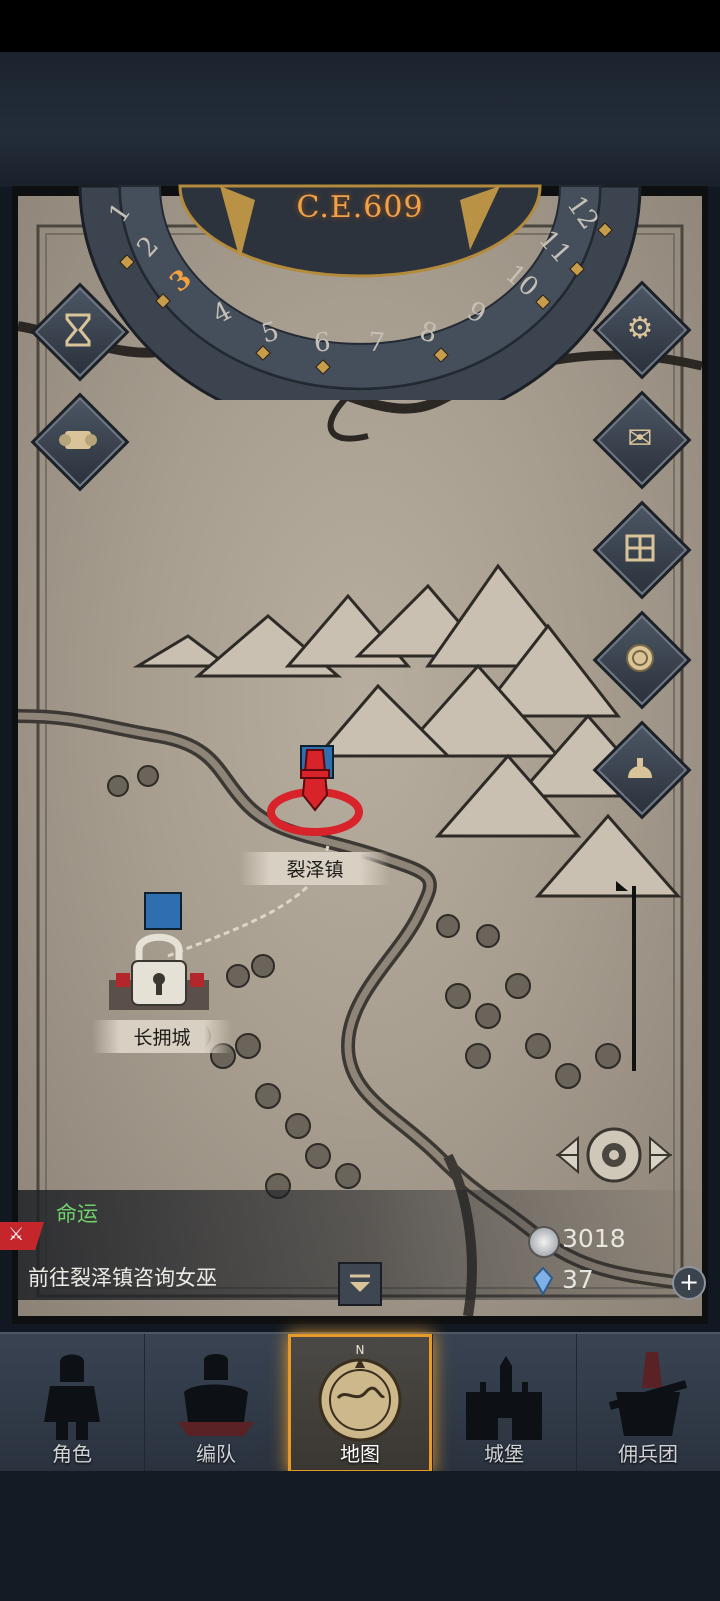 The height and width of the screenshot is (1601, 720). What do you see at coordinates (360, 1350) in the screenshot?
I see `svg-text: N` at bounding box center [360, 1350].